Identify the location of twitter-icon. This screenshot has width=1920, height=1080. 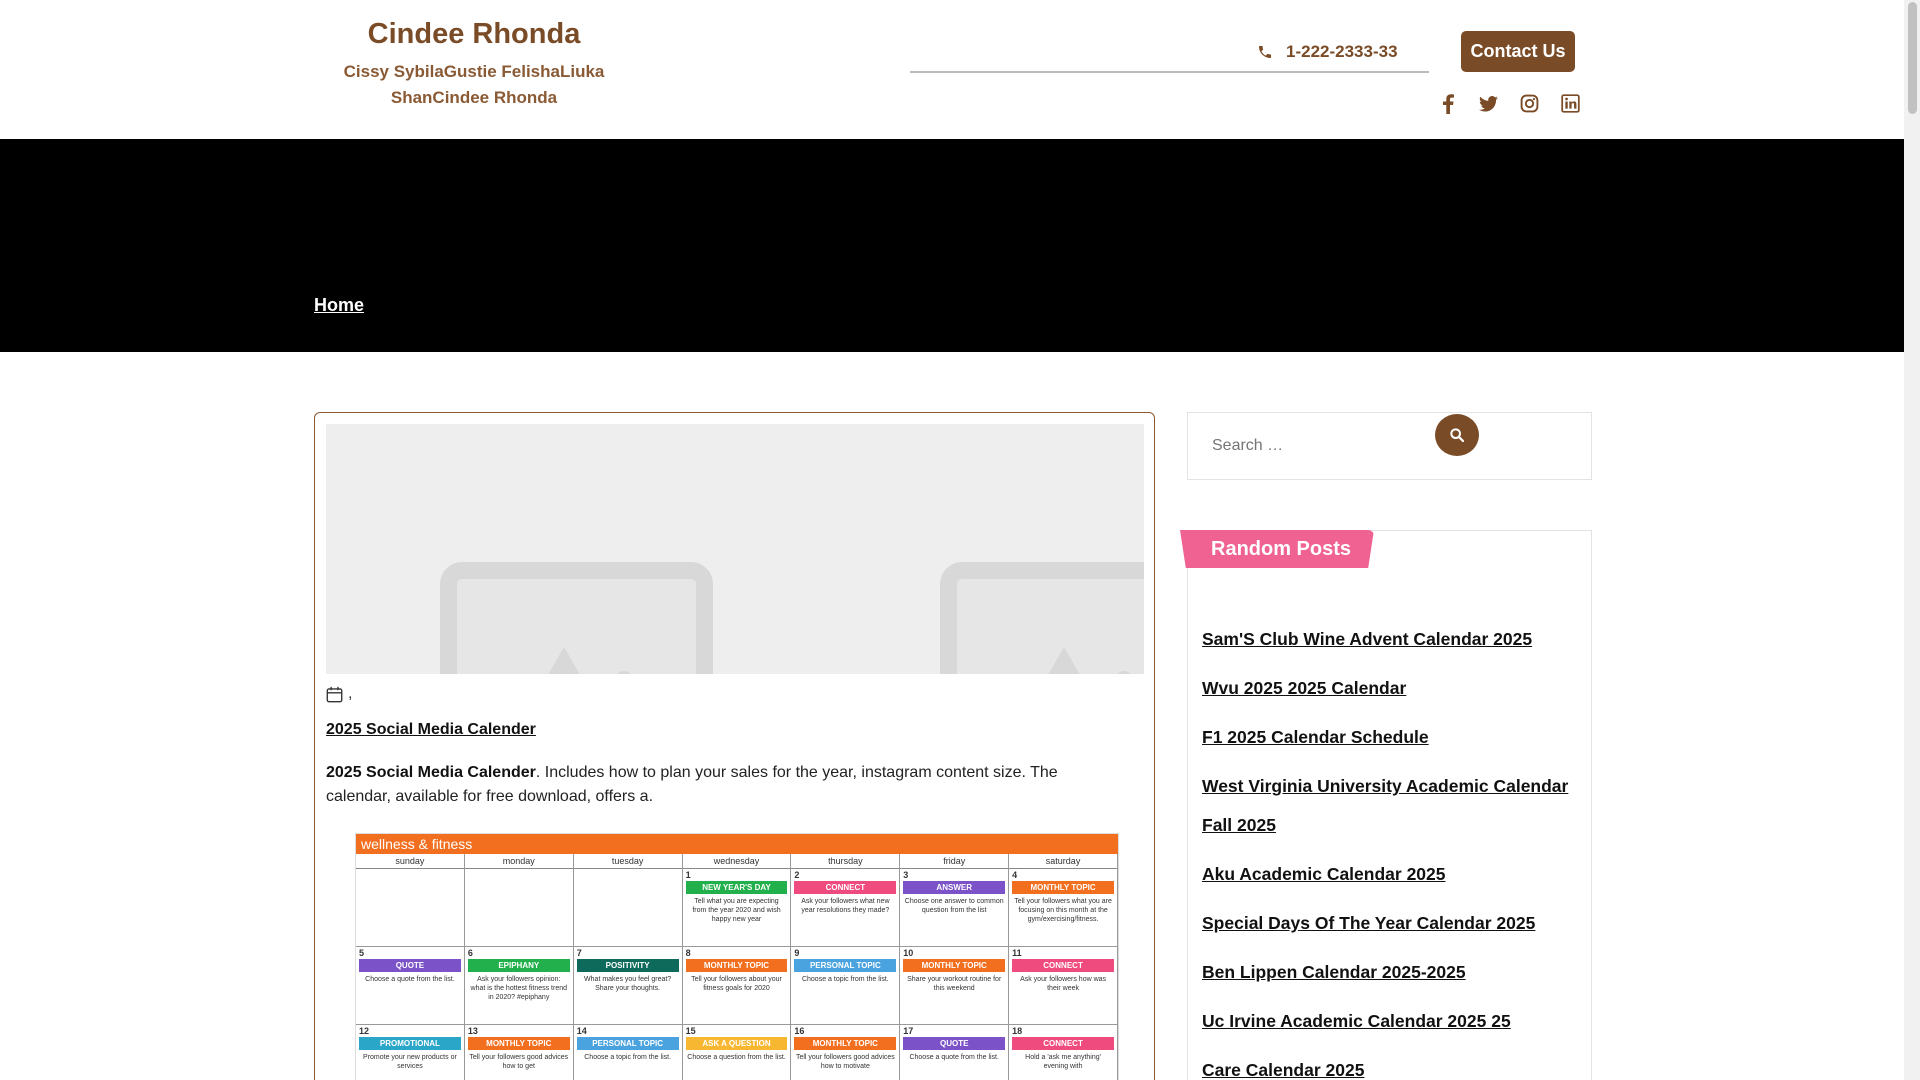
(1488, 103).